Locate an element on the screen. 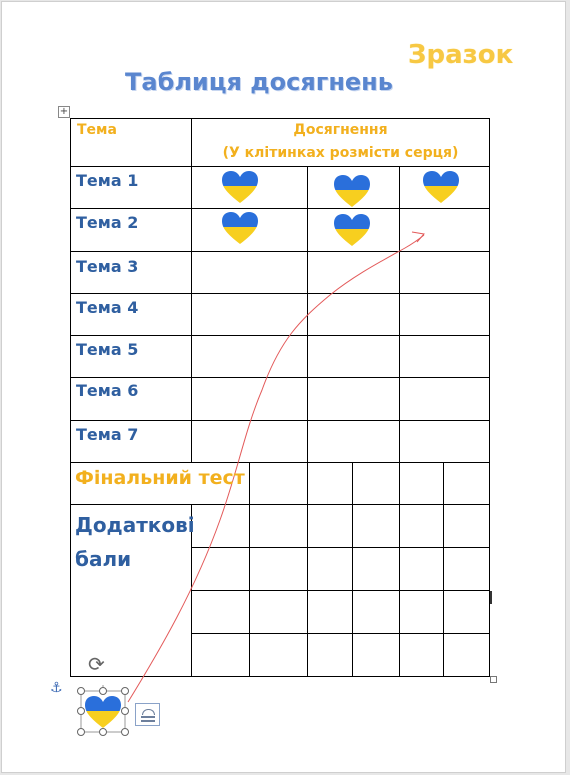 The image size is (570, 775). header-instruction: (У клітинках розмісти серця) is located at coordinates (340, 153).